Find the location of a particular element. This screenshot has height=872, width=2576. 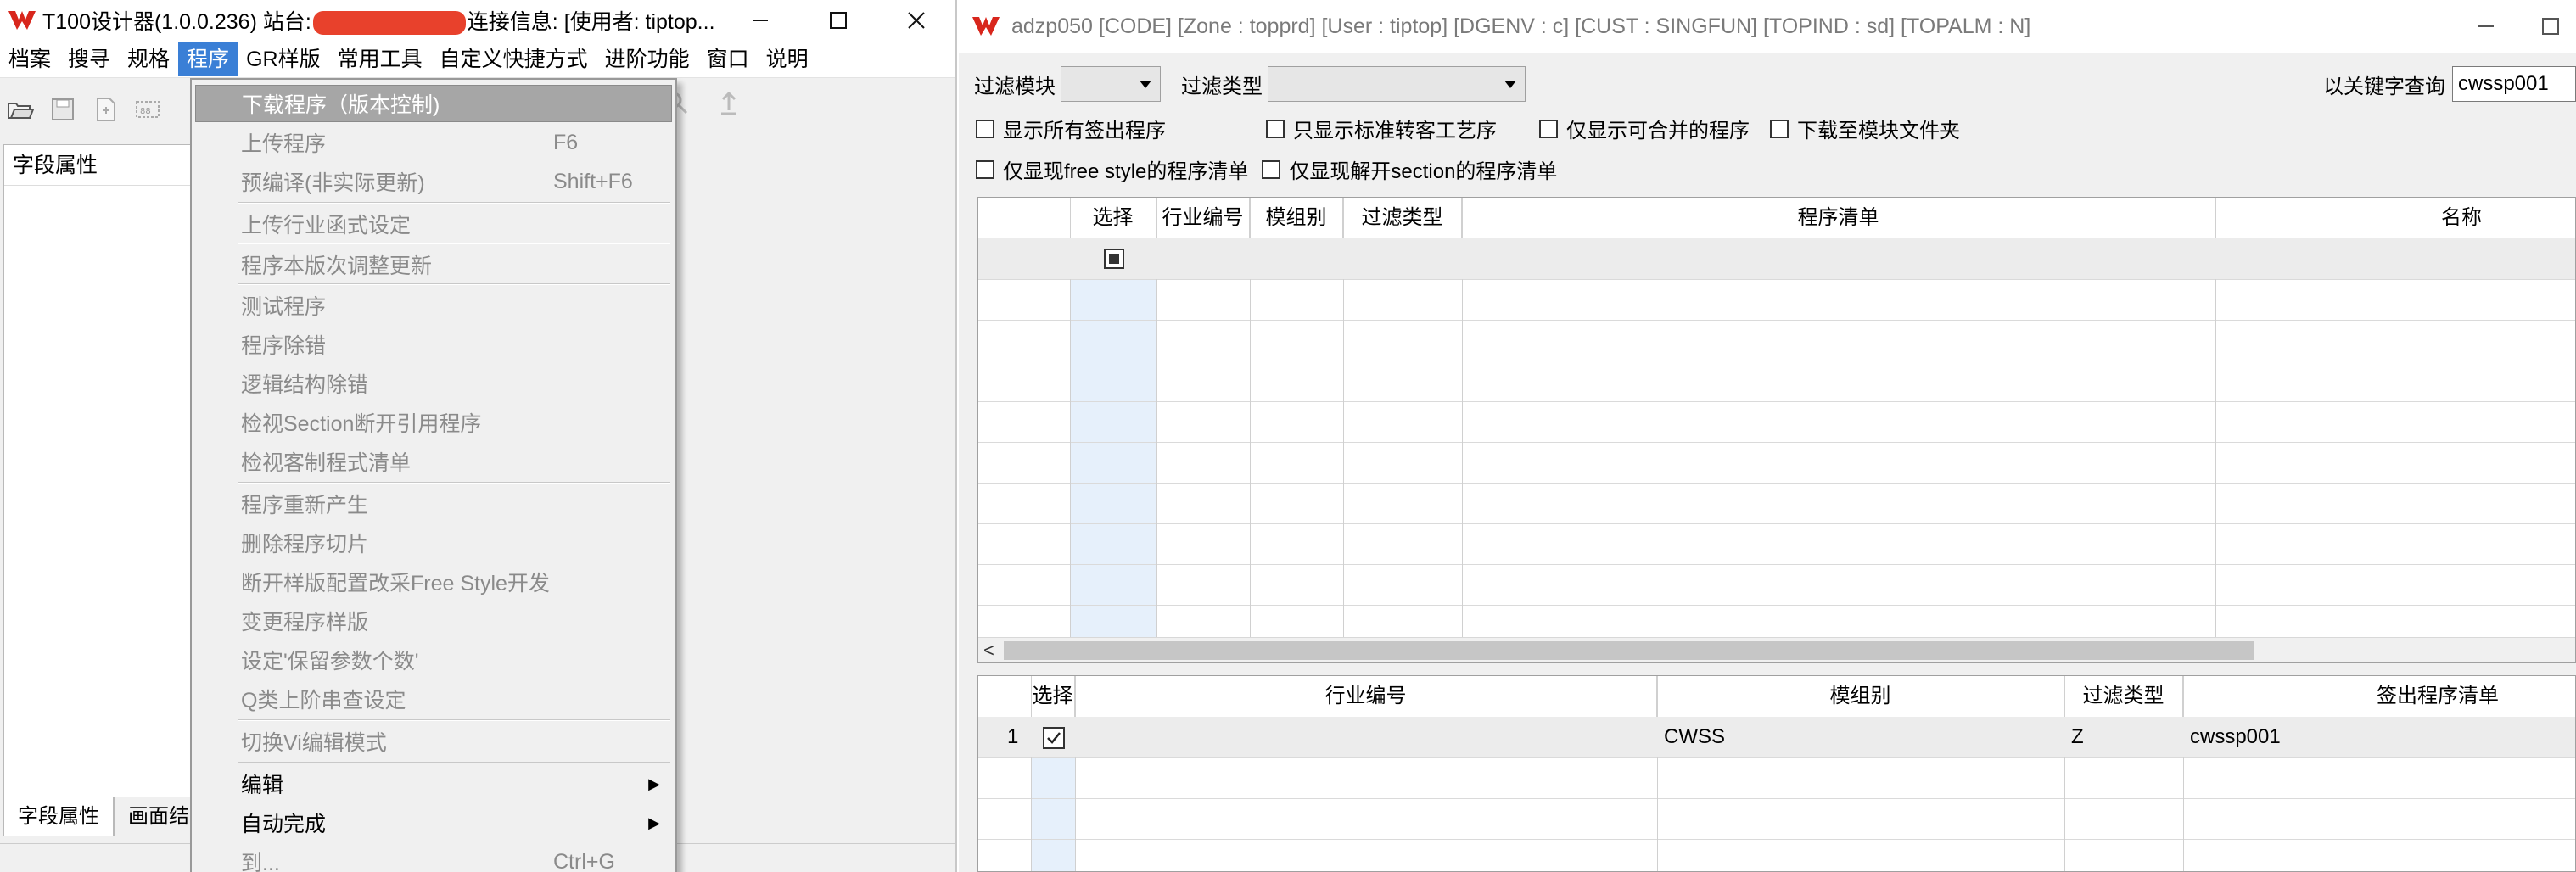

upload-icon is located at coordinates (729, 102).